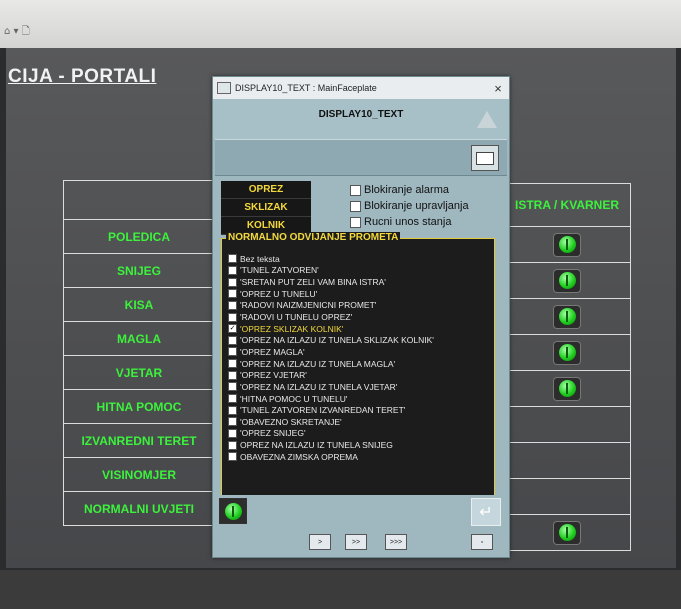 Image resolution: width=681 pixels, height=609 pixels. Describe the element at coordinates (482, 542) in the screenshot. I see `corner-button: ▫` at that location.